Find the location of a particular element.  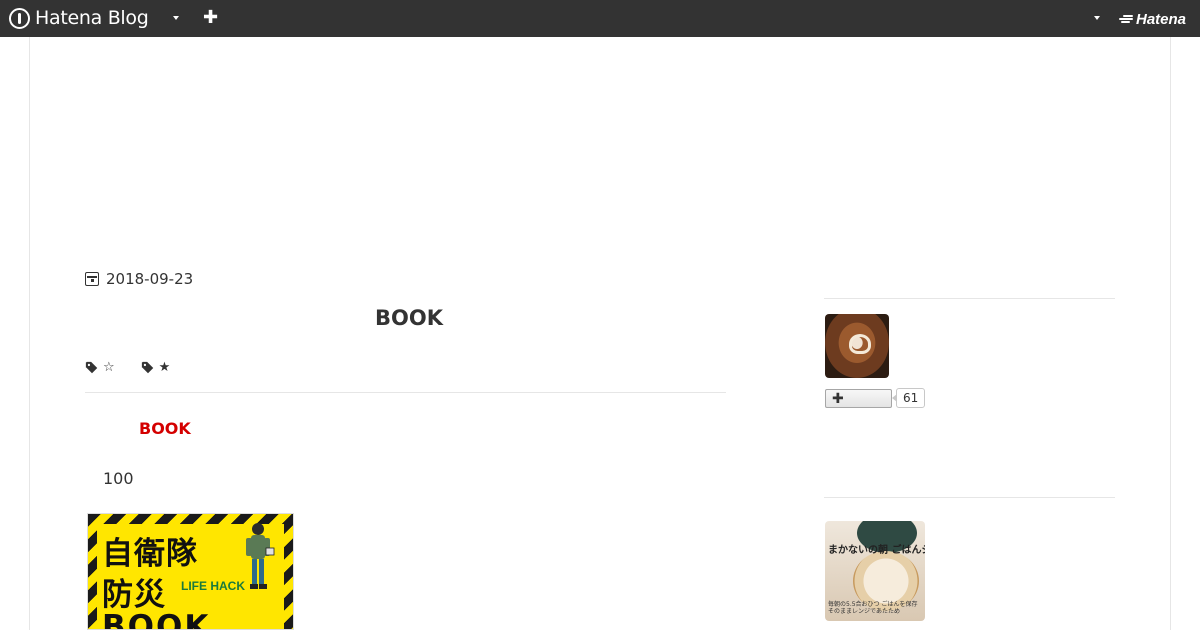

calendar-icon is located at coordinates (92, 279).